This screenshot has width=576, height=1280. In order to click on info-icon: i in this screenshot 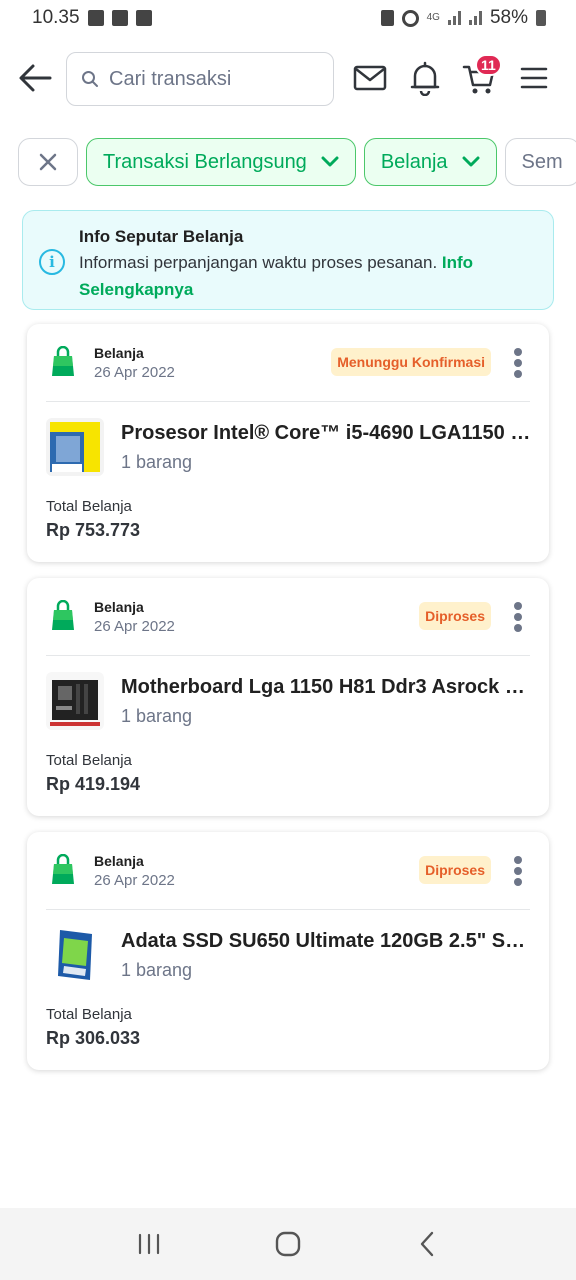, I will do `click(52, 262)`.